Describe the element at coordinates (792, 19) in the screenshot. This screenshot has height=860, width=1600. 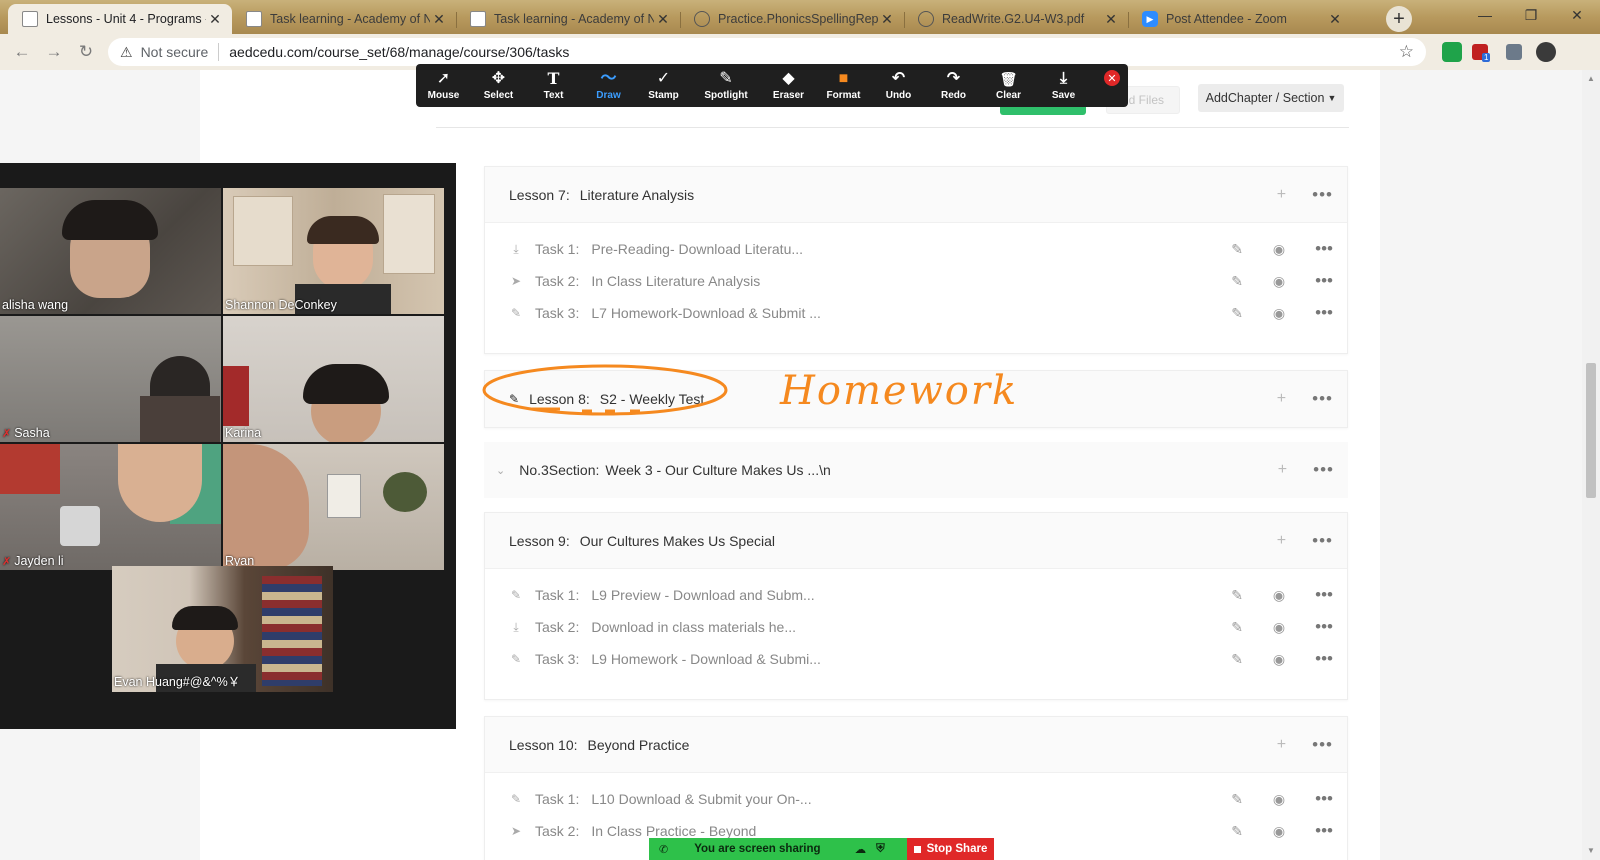
I see `browser-tab-practice: Practice.PhonicsSpellingReproc ✕` at that location.